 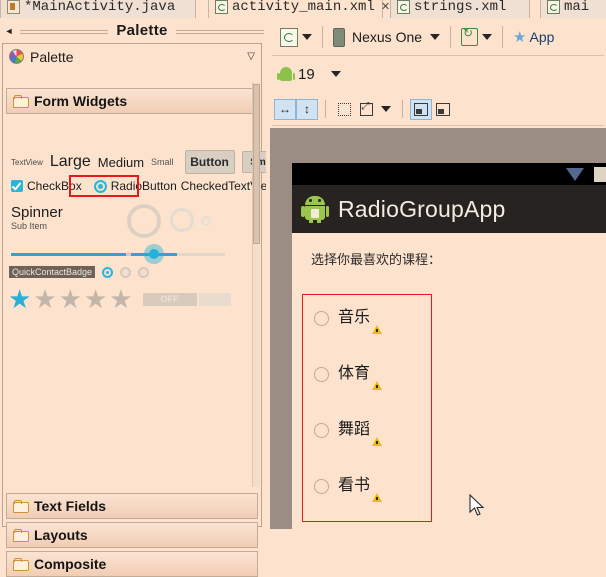 What do you see at coordinates (460, 9) in the screenshot?
I see `tab-strings-xml: strings.xml` at bounding box center [460, 9].